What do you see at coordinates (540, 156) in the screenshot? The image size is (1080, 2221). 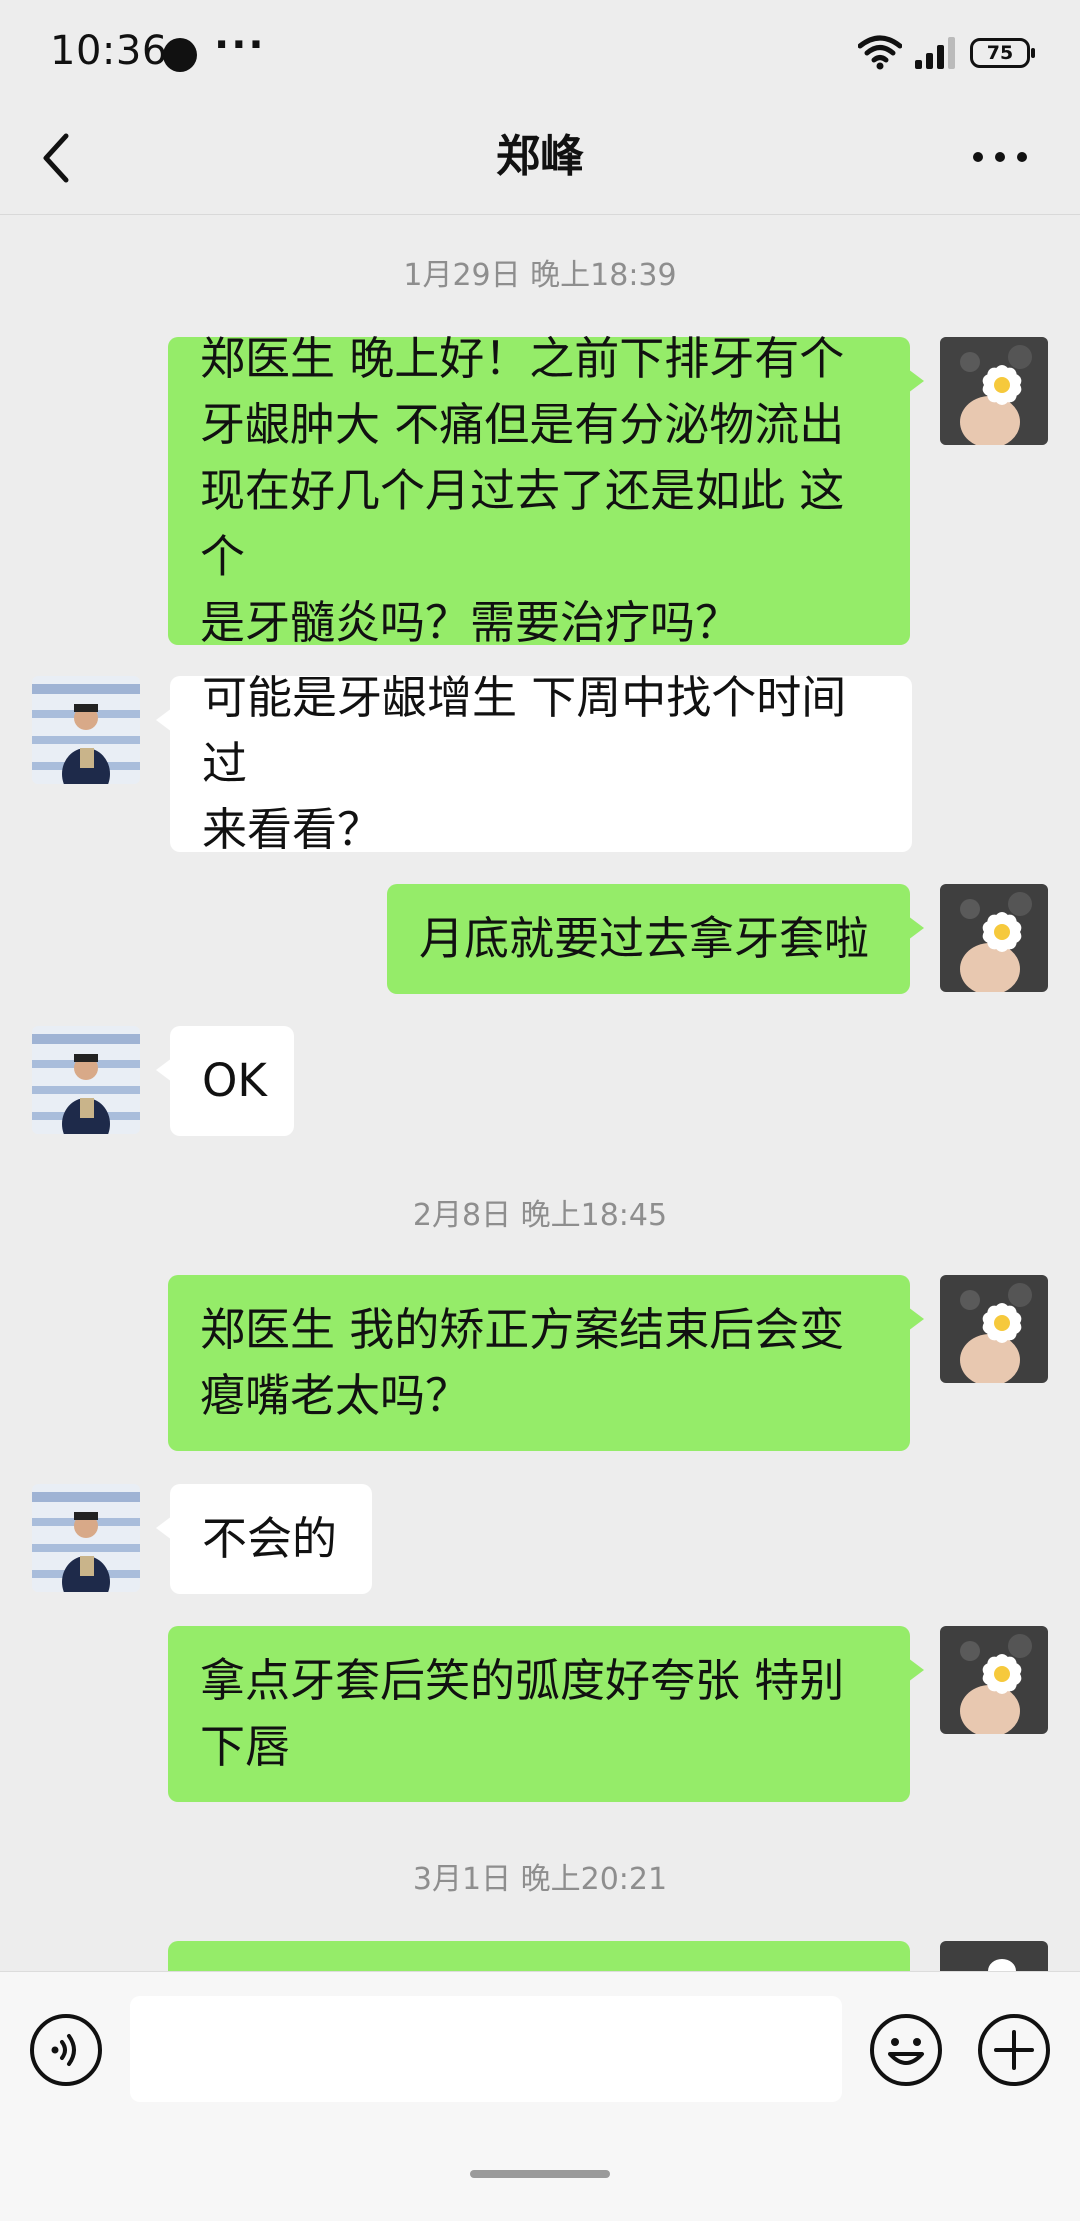 I see `chat-title: 郑峰` at bounding box center [540, 156].